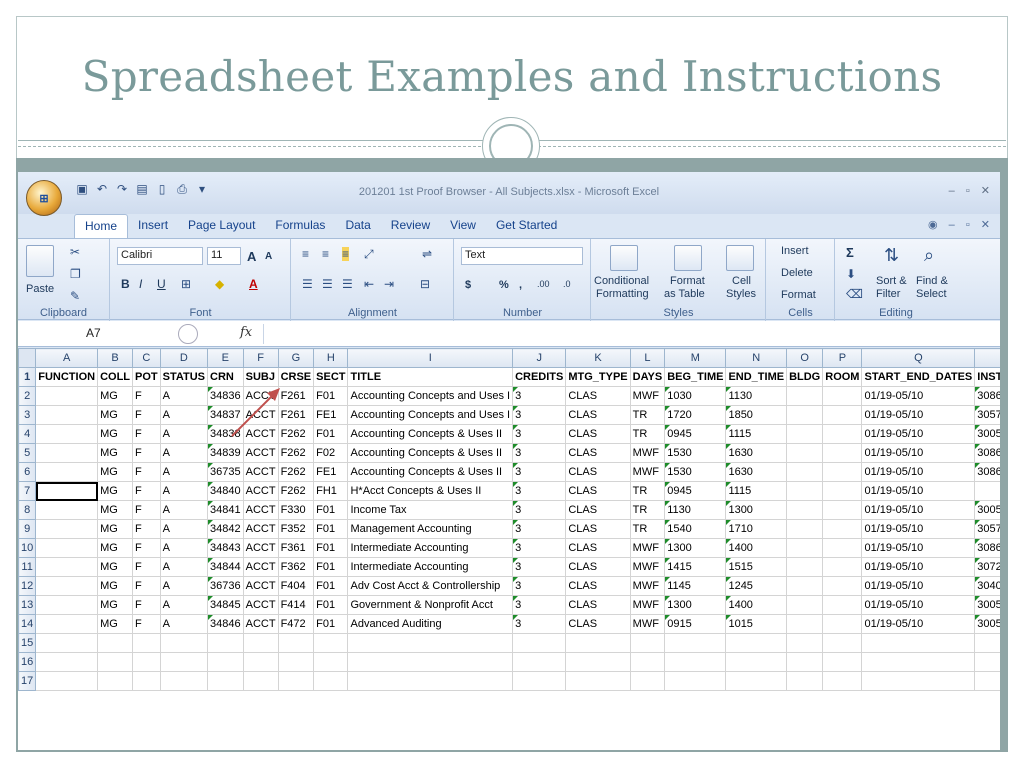 This screenshot has width=1024, height=768. What do you see at coordinates (331, 415) in the screenshot?
I see `cell: FE1` at bounding box center [331, 415].